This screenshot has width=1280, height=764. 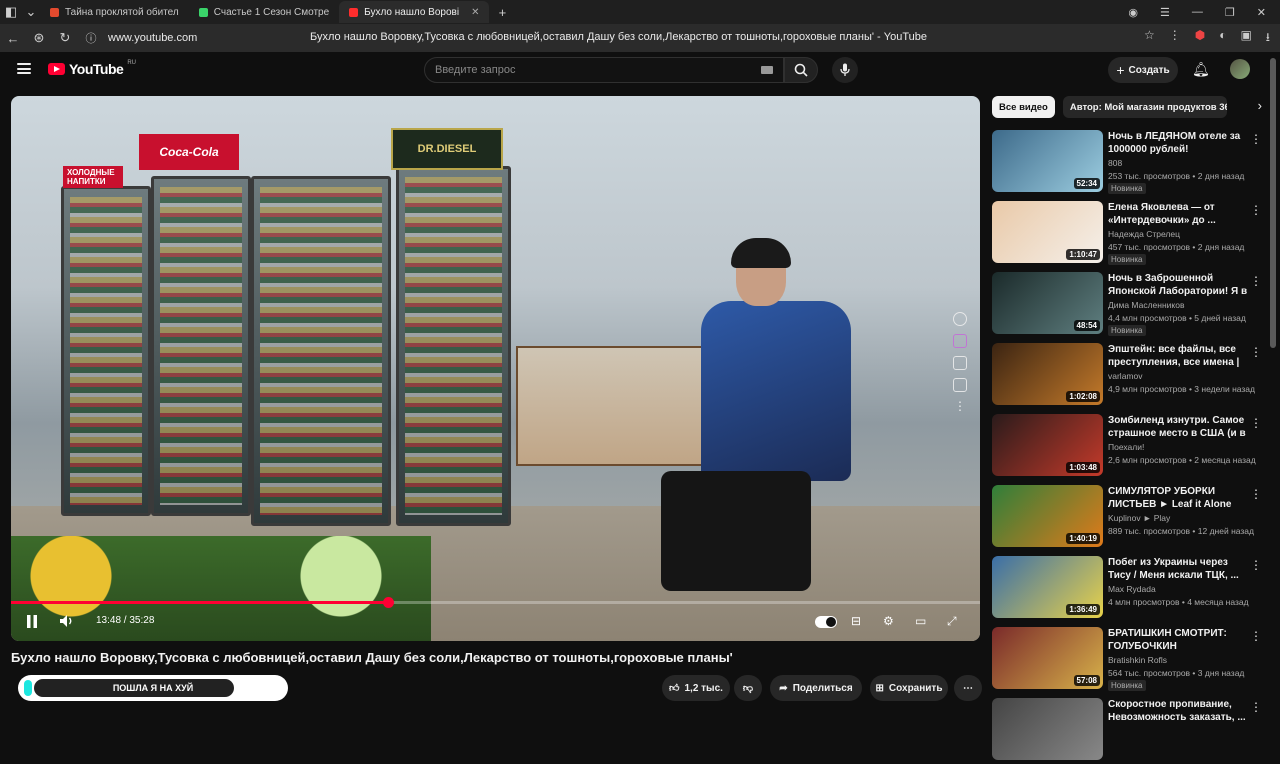 I want to click on fullscreen-icon: ⤢, so click(x=952, y=621).